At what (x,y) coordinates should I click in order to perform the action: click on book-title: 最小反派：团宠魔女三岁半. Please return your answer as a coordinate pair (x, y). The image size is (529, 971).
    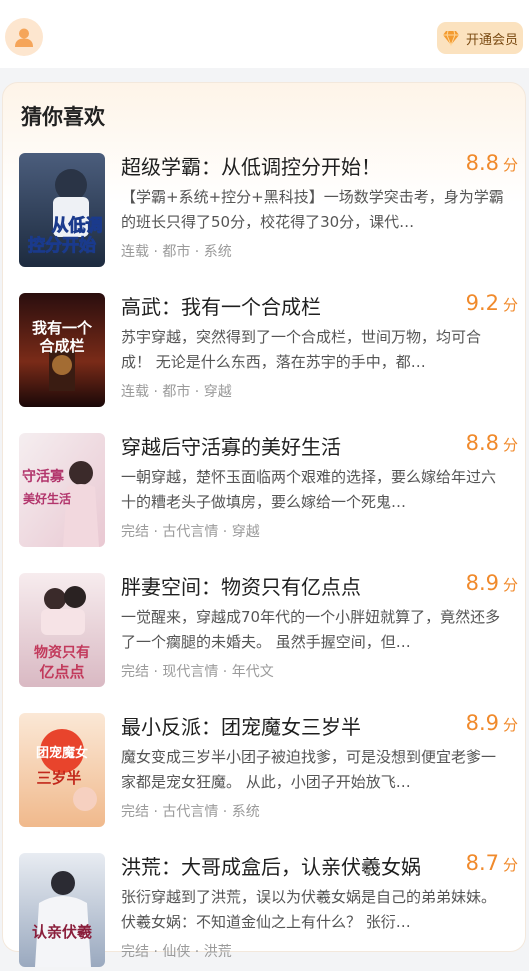
    Looking at the image, I should click on (281, 725).